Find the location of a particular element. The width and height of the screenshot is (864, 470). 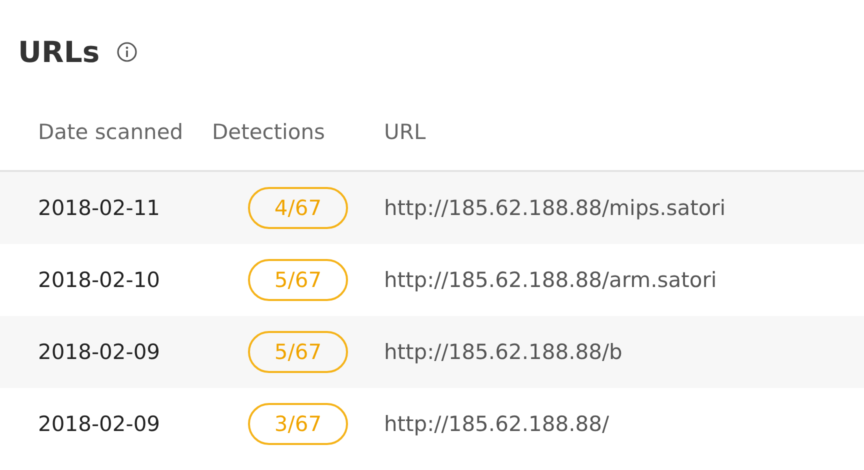

date-cell-text: 2018-02-10 is located at coordinates (99, 280).